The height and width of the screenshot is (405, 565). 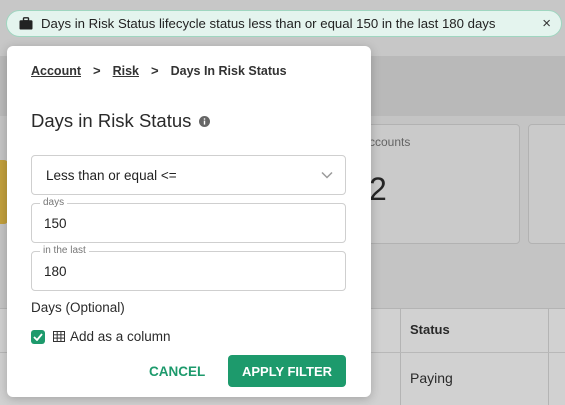 What do you see at coordinates (228, 70) in the screenshot?
I see `breadcrumb-current: Days In Risk Status` at bounding box center [228, 70].